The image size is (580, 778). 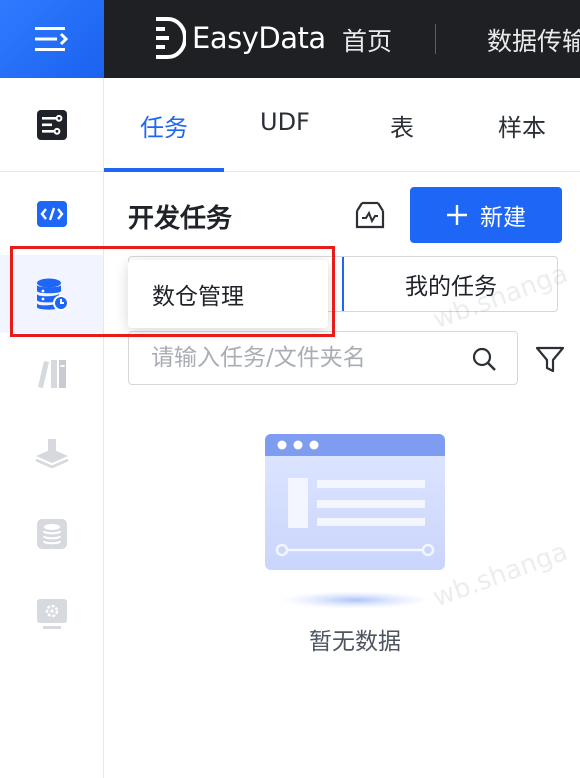 I want to click on search-input, so click(x=311, y=358).